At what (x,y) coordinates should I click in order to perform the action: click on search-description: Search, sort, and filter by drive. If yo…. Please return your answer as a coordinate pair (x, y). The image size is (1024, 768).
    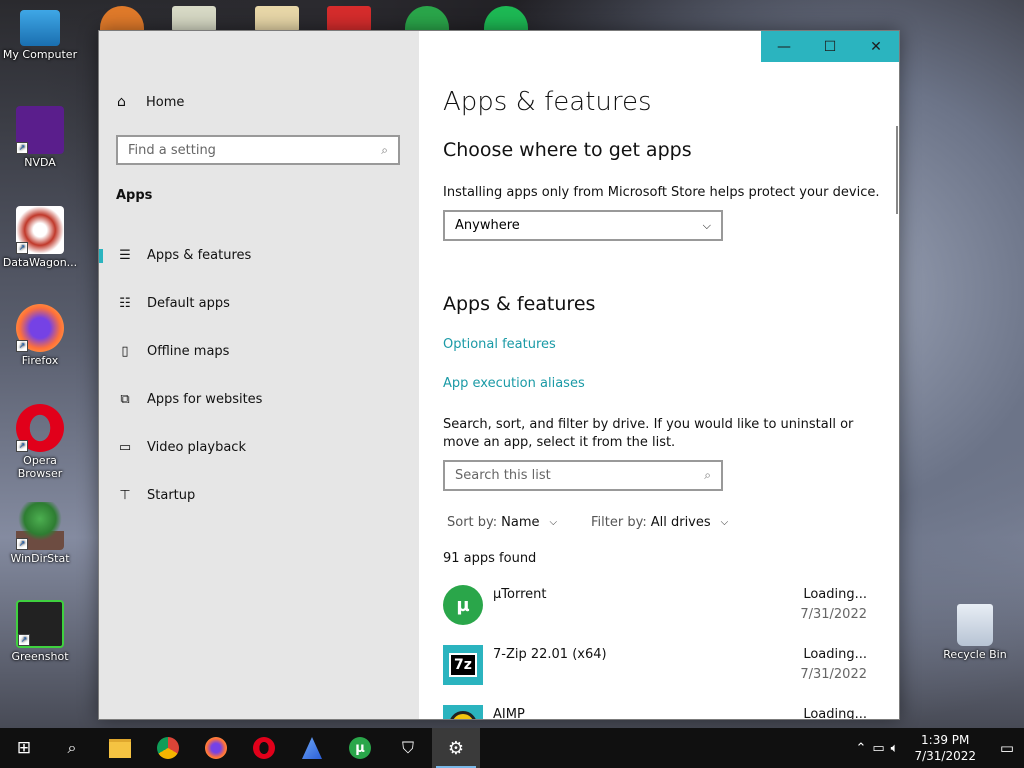
    Looking at the image, I should click on (648, 433).